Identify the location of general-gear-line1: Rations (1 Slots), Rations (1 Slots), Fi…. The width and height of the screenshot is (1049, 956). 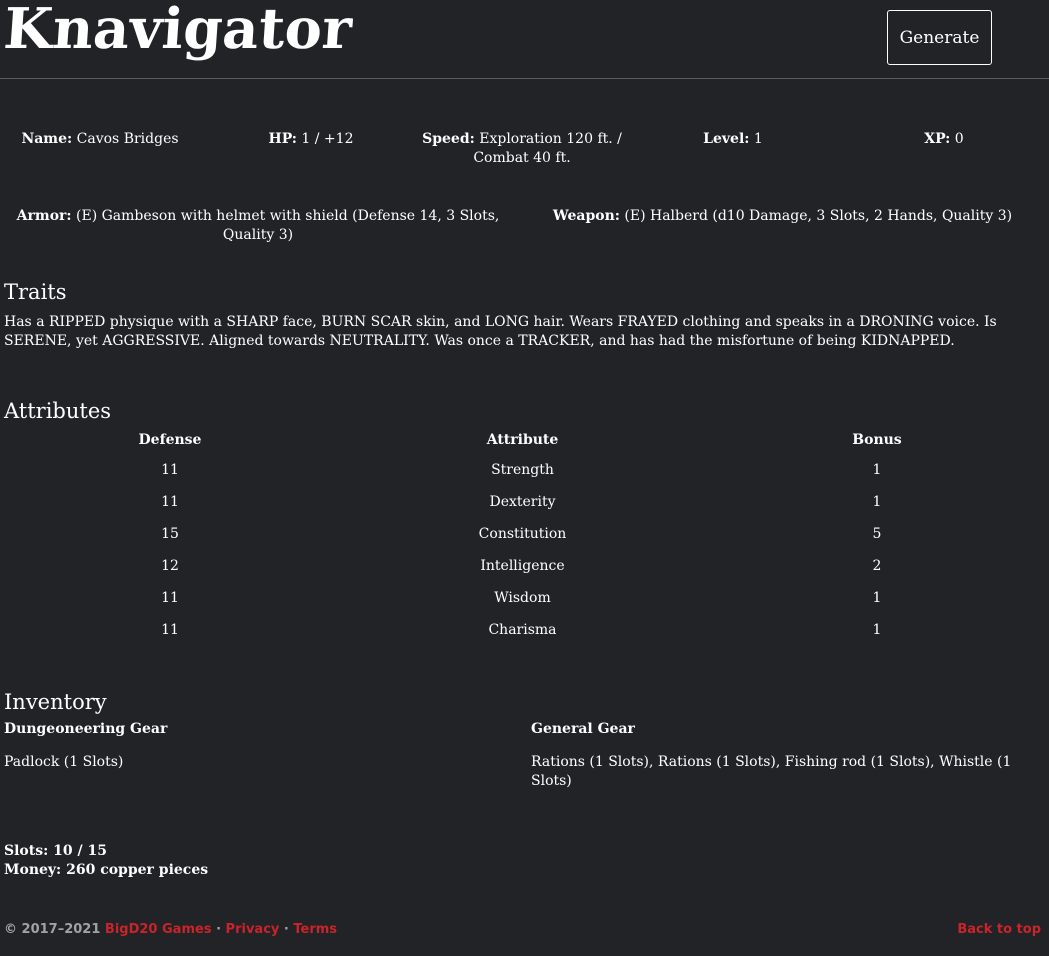
(771, 762).